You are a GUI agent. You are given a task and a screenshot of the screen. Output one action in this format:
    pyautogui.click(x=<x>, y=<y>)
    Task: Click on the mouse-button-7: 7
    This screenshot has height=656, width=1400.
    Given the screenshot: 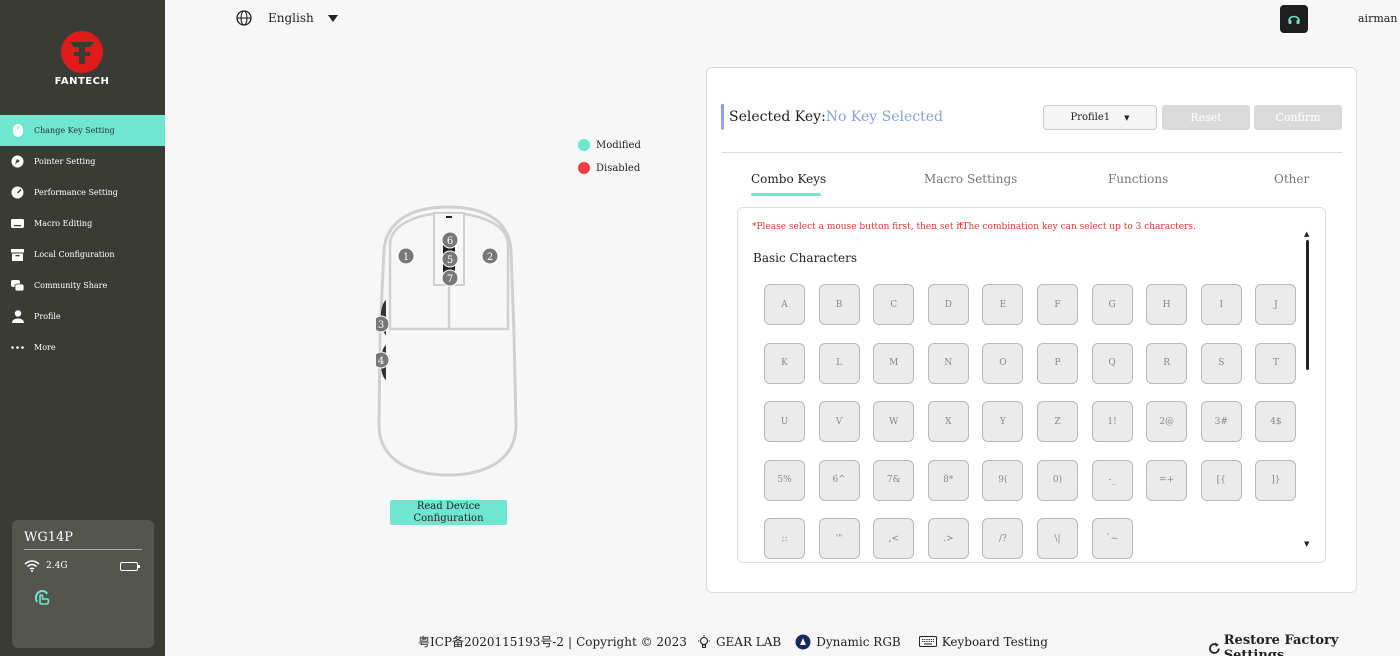 What is the action you would take?
    pyautogui.click(x=450, y=278)
    